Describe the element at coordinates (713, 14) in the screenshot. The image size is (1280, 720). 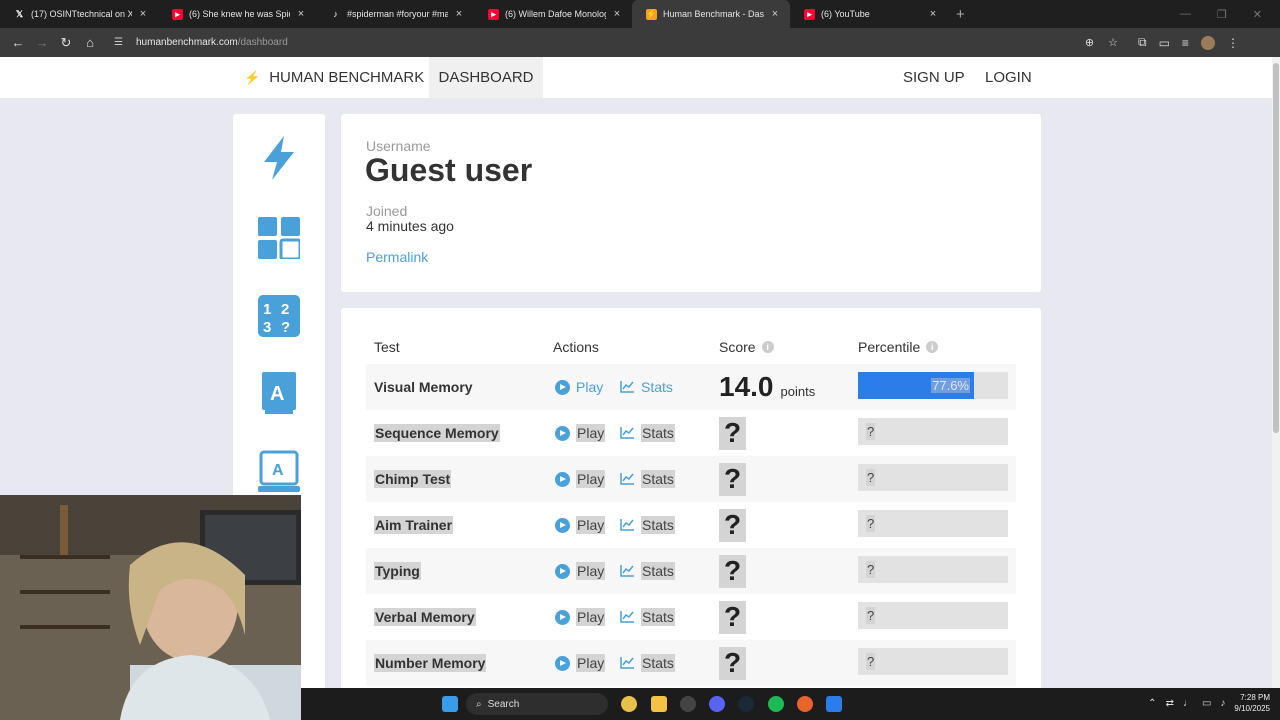
I see `tab-title: Human Benchmark - Dashboard` at that location.